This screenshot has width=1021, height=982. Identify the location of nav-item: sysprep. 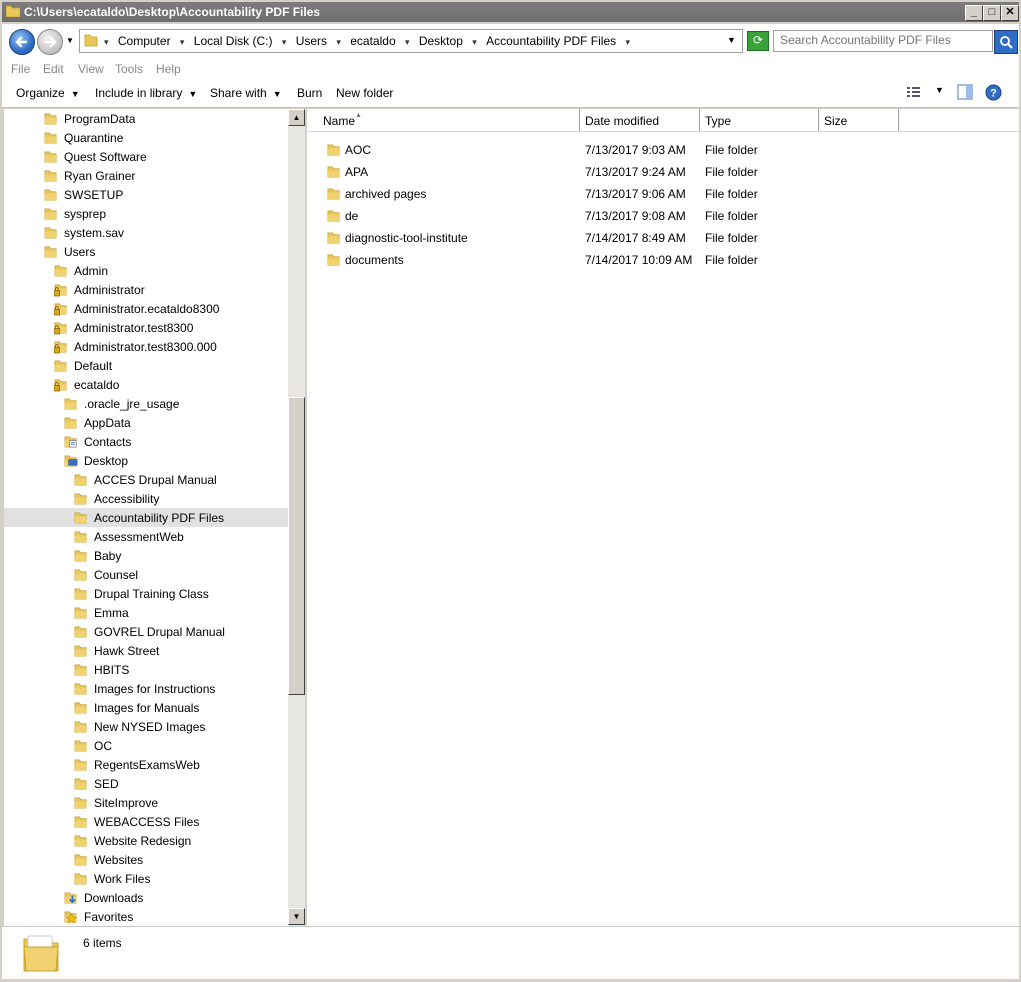
(146, 213).